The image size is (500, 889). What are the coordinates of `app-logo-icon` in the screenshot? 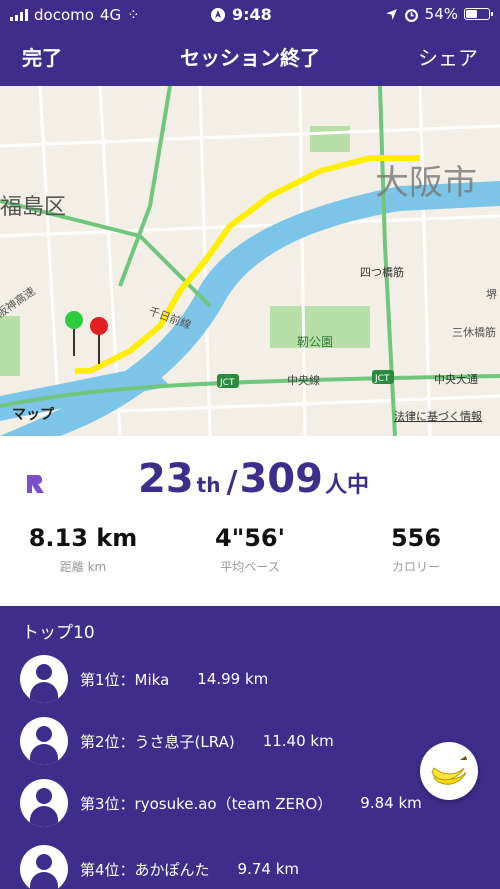 It's located at (35, 484).